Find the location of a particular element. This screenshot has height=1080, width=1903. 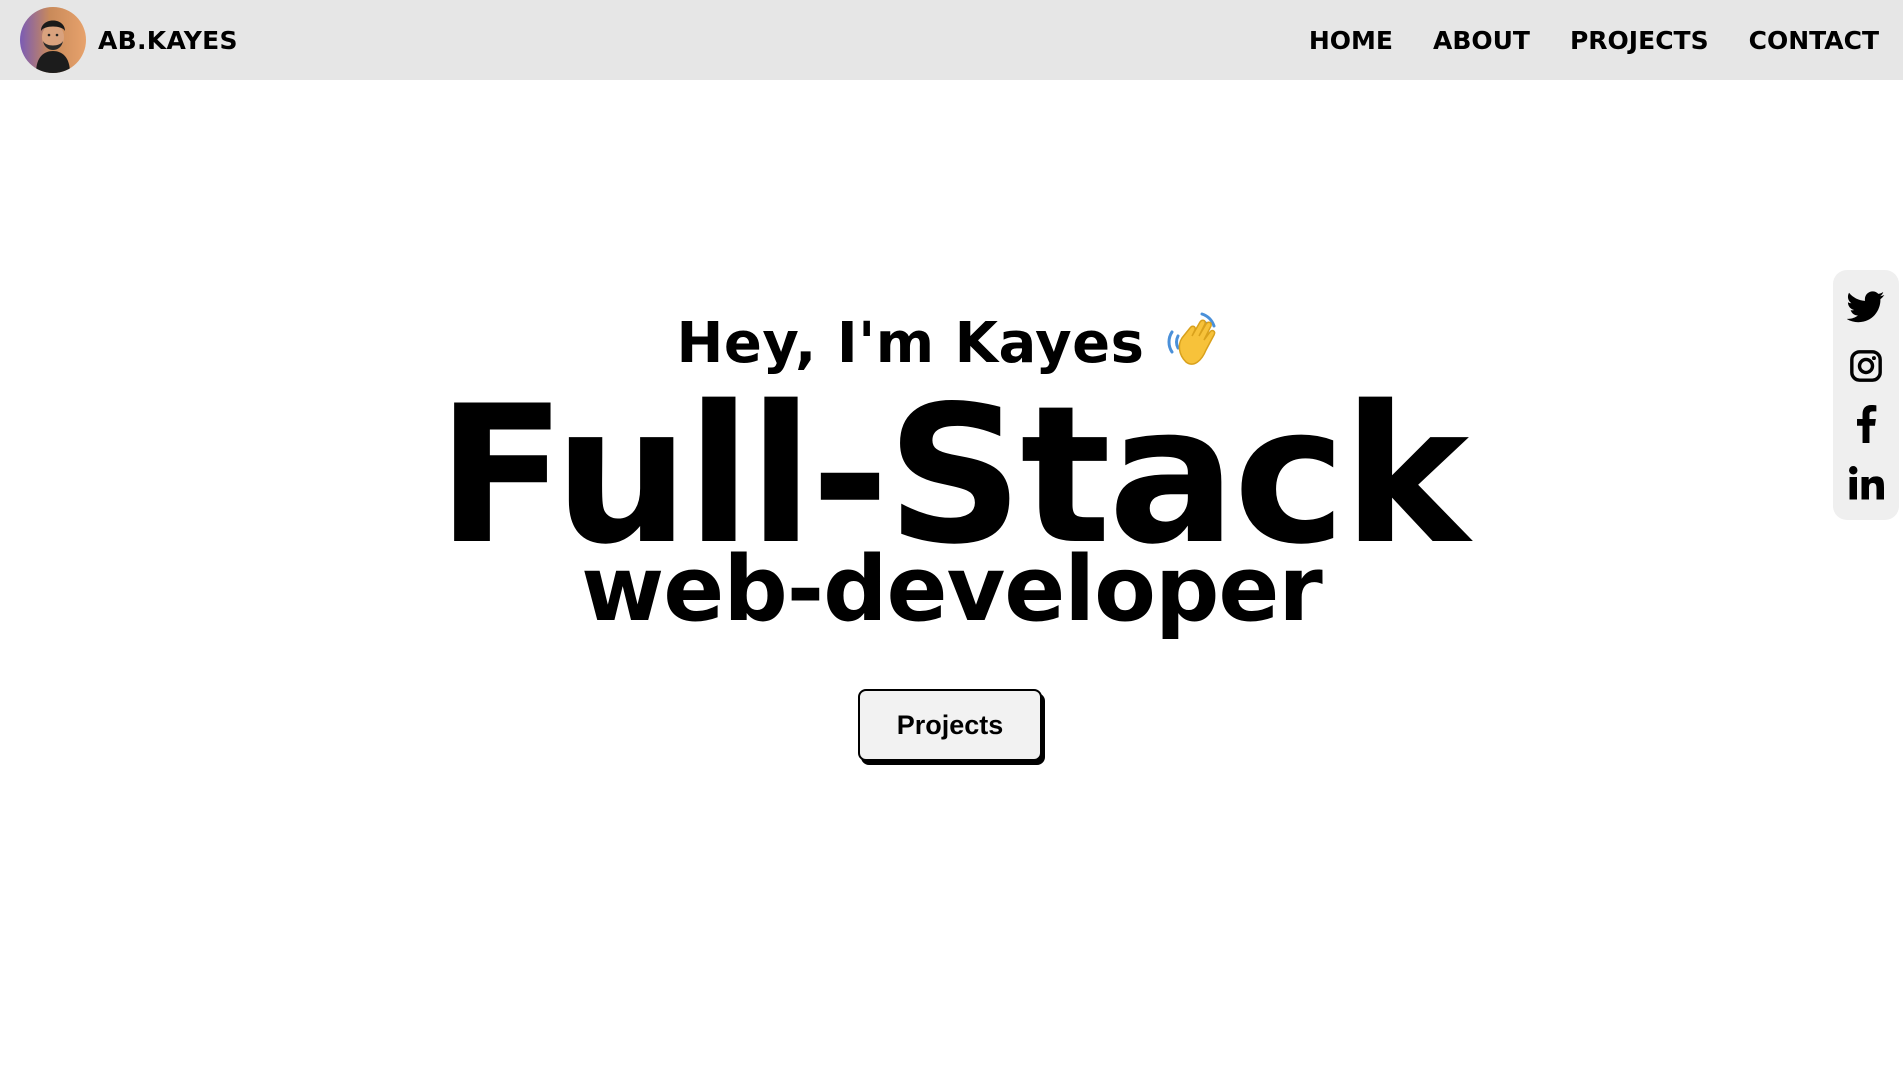

brand-name: AB.KAYES is located at coordinates (168, 40).